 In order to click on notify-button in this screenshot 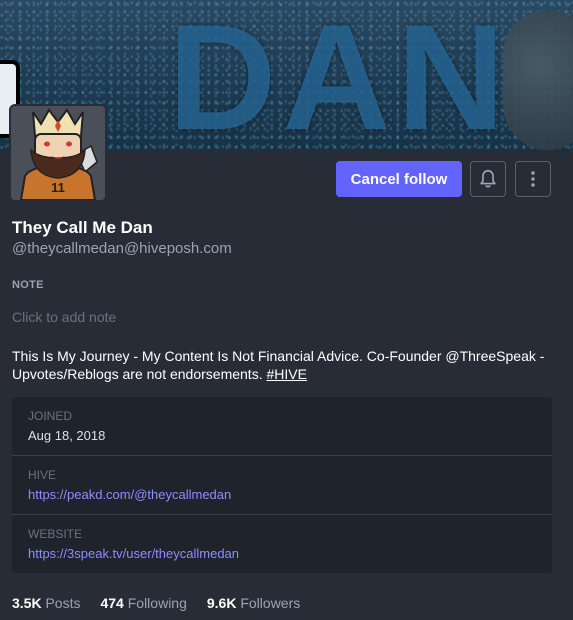, I will do `click(488, 179)`.